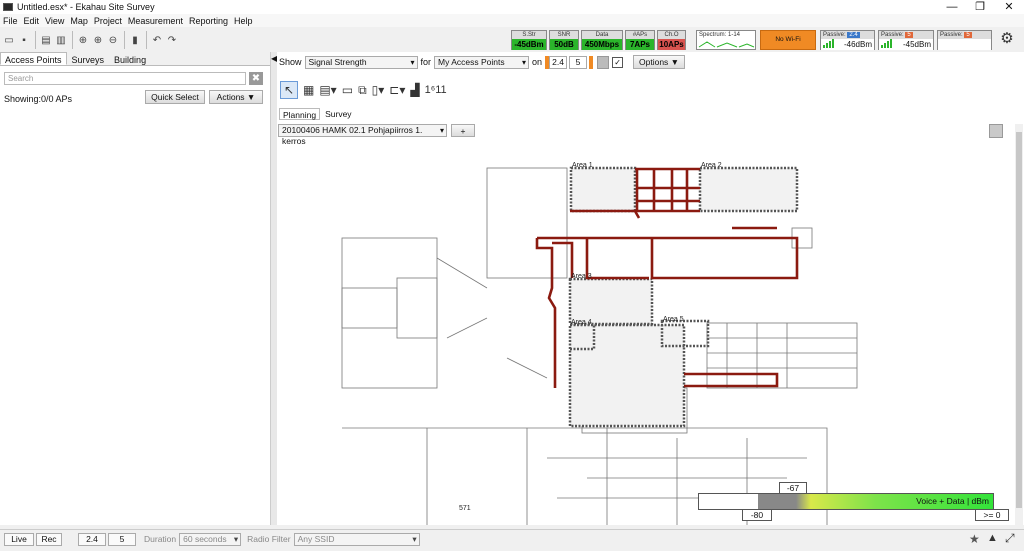 Image resolution: width=1024 pixels, height=551 pixels. I want to click on zoom-fit-icon: ⊕, so click(83, 40).